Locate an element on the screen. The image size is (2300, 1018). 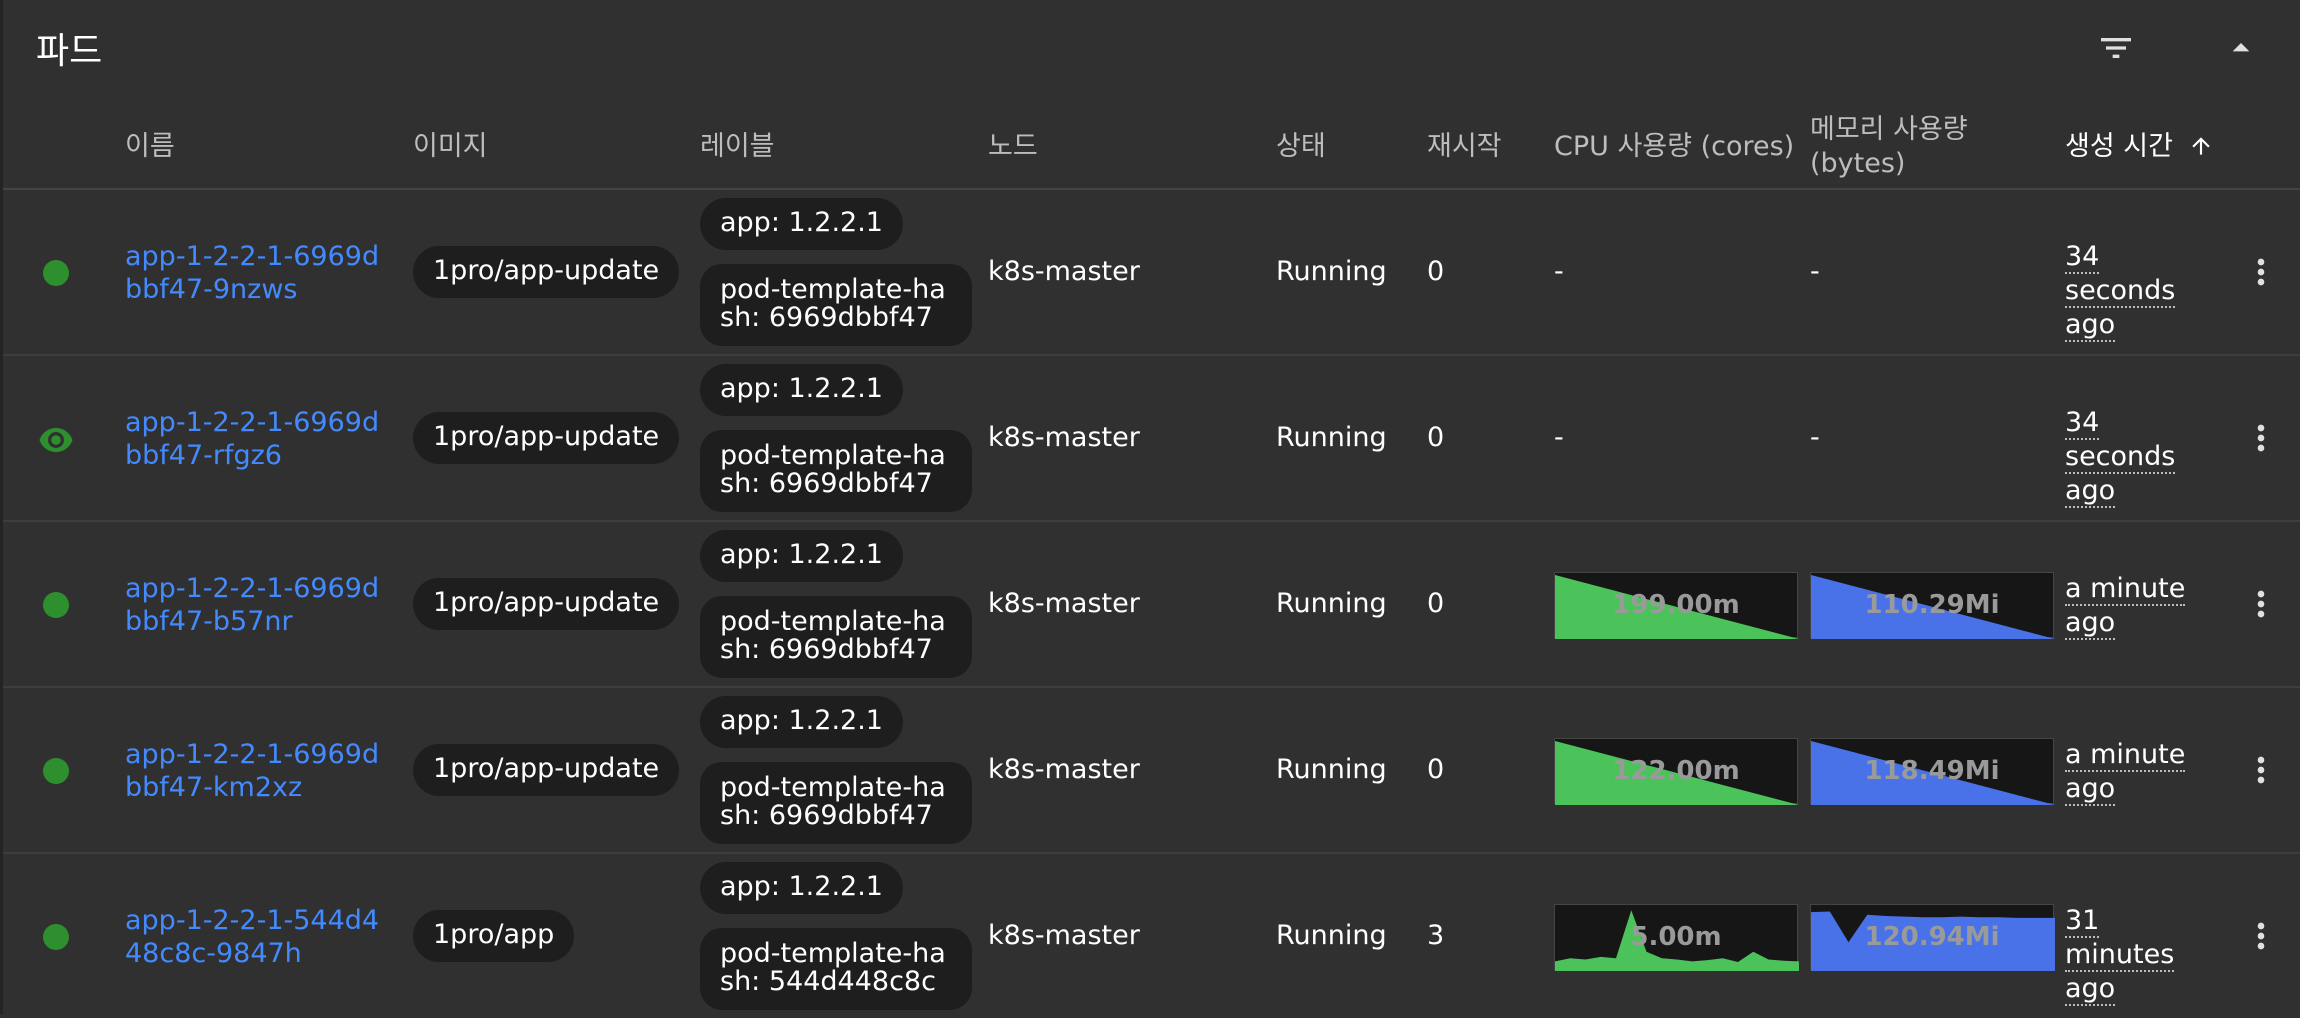
eye-icon is located at coordinates (56, 442).